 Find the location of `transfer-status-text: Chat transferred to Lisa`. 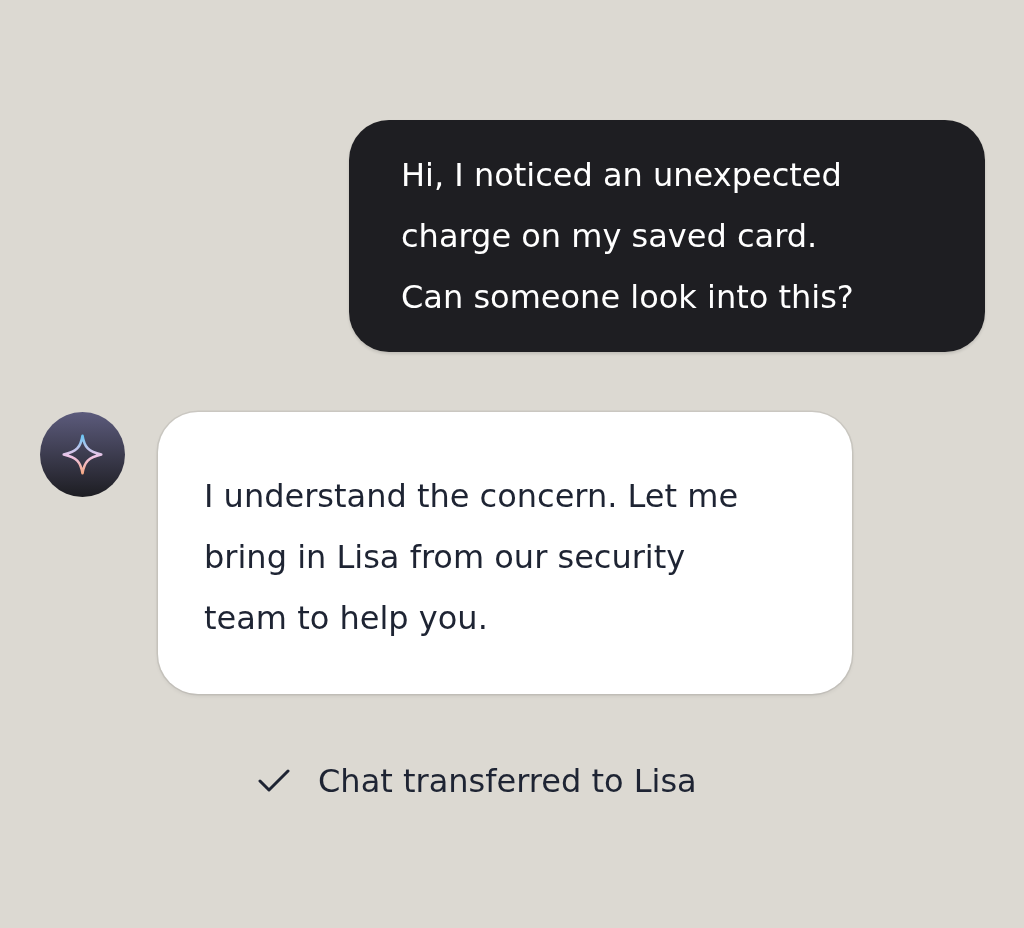

transfer-status-text: Chat transferred to Lisa is located at coordinates (507, 781).